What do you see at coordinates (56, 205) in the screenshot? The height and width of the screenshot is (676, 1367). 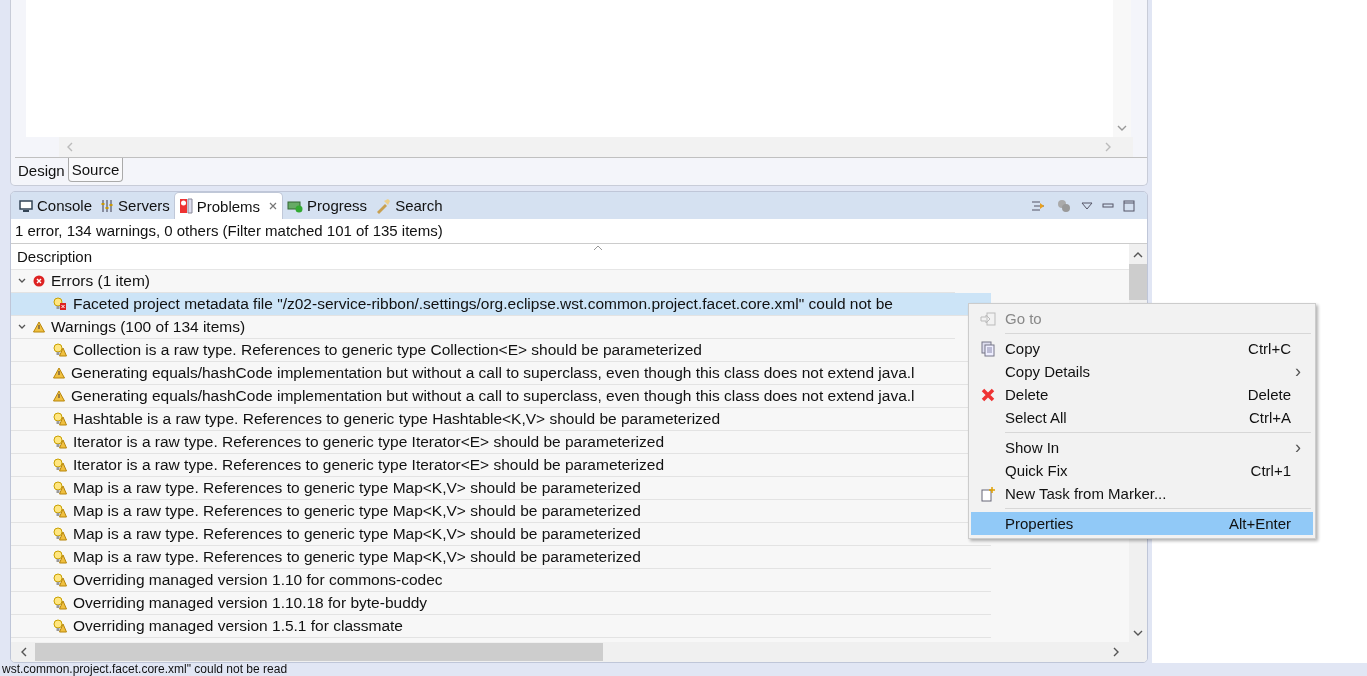 I see `view-tab: Console` at bounding box center [56, 205].